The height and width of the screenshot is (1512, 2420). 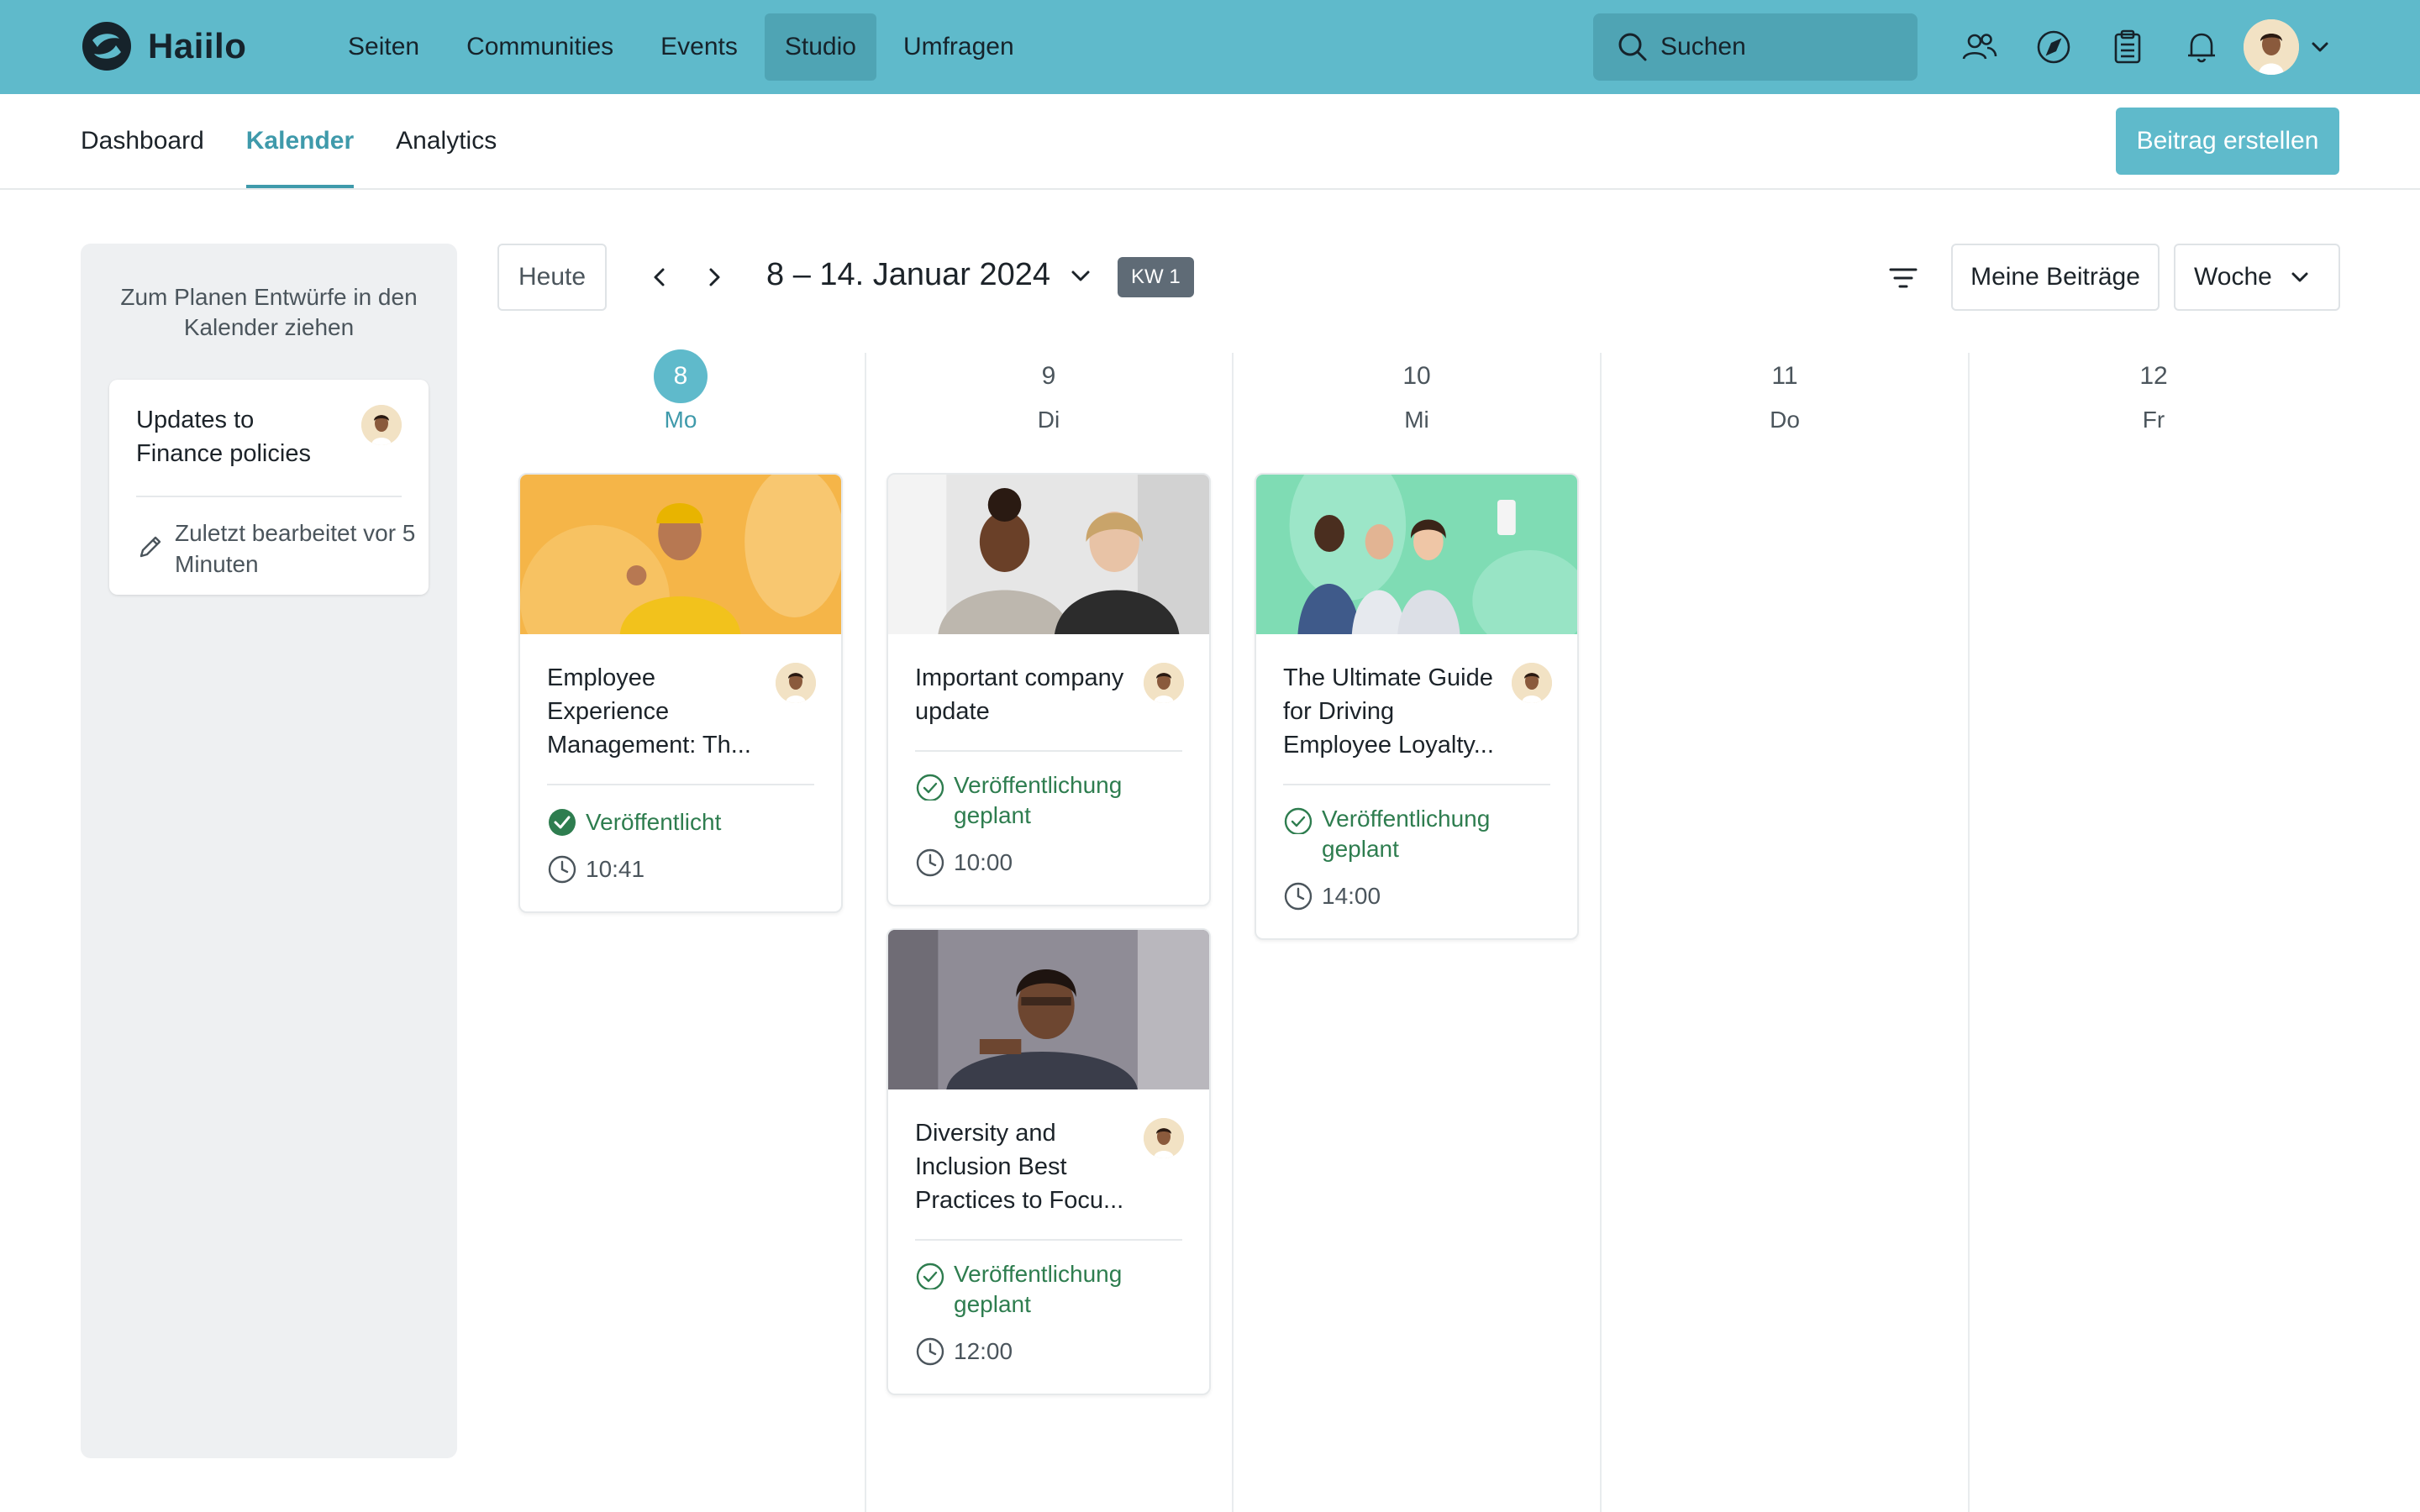 I want to click on nav-item-communities: Communities, so click(x=540, y=47).